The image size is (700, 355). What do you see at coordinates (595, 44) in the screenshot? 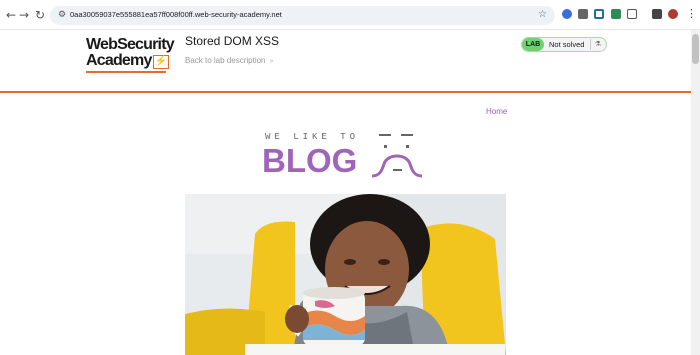
I see `flask-icon: ⚗` at bounding box center [595, 44].